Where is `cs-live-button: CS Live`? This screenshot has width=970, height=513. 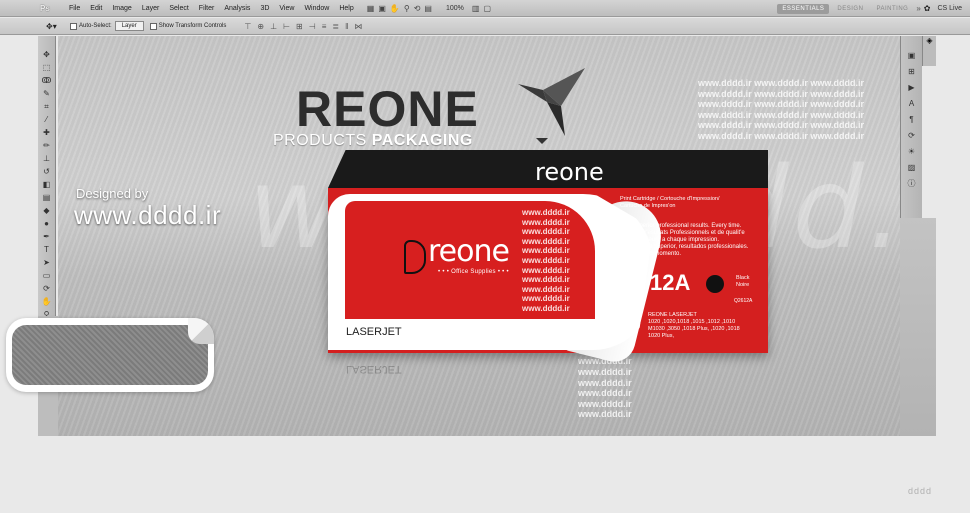 cs-live-button: CS Live is located at coordinates (951, 8).